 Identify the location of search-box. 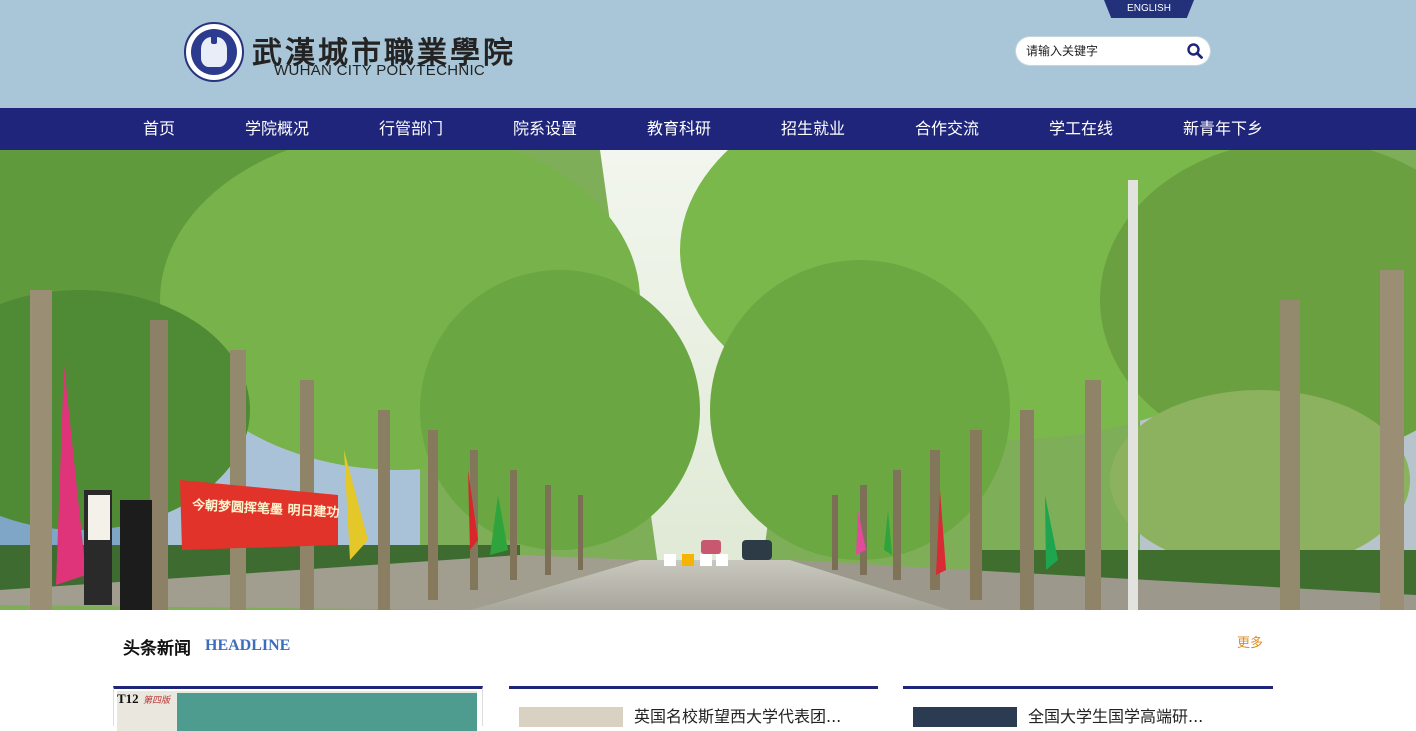
(1113, 51).